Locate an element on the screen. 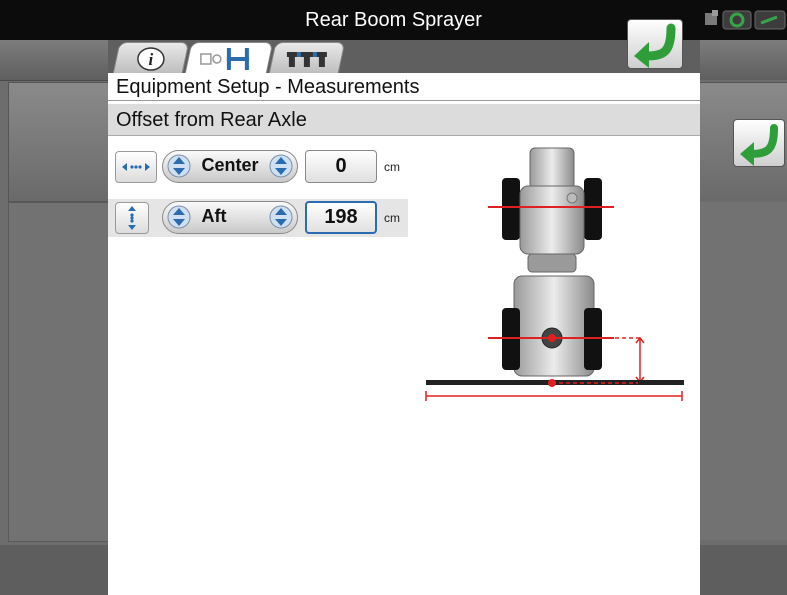 Image resolution: width=787 pixels, height=595 pixels. tab-info: i is located at coordinates (151, 58).